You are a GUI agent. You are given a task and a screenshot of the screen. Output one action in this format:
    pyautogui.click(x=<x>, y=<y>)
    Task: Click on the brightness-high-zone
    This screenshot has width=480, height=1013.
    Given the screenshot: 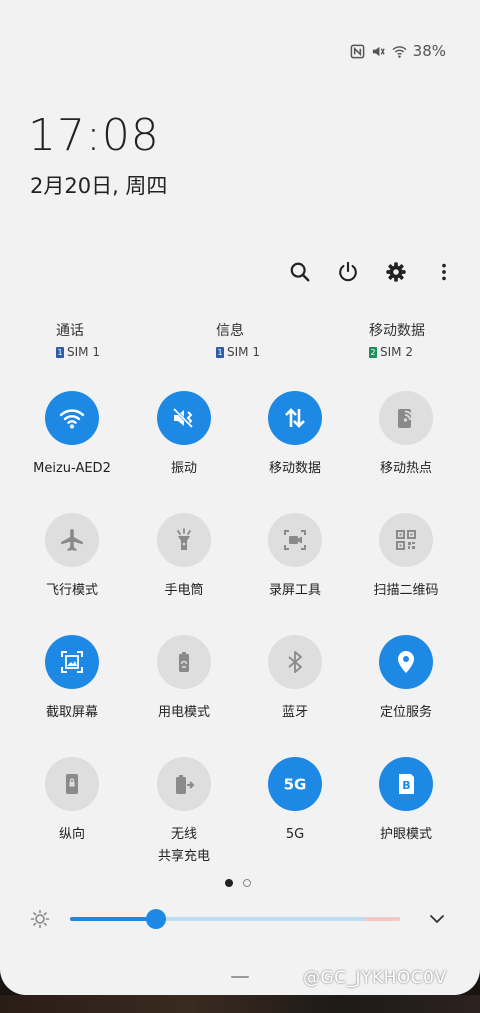 What is the action you would take?
    pyautogui.click(x=383, y=919)
    